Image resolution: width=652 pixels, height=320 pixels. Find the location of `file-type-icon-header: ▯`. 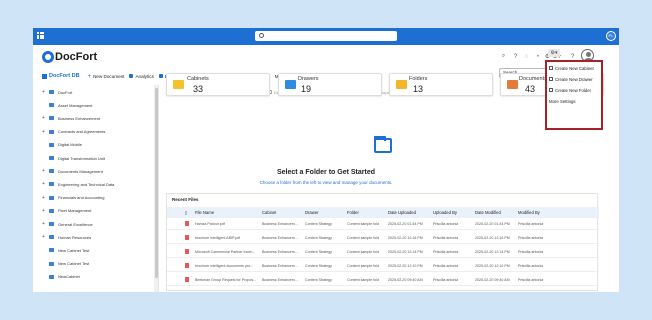

file-type-icon-header: ▯ is located at coordinates (186, 212).